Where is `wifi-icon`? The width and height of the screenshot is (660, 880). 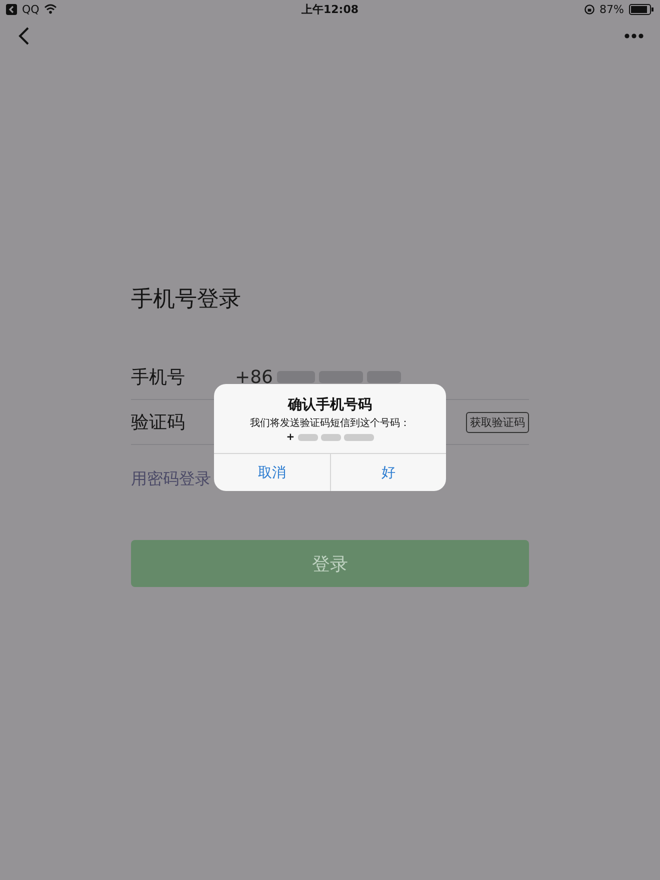 wifi-icon is located at coordinates (51, 9).